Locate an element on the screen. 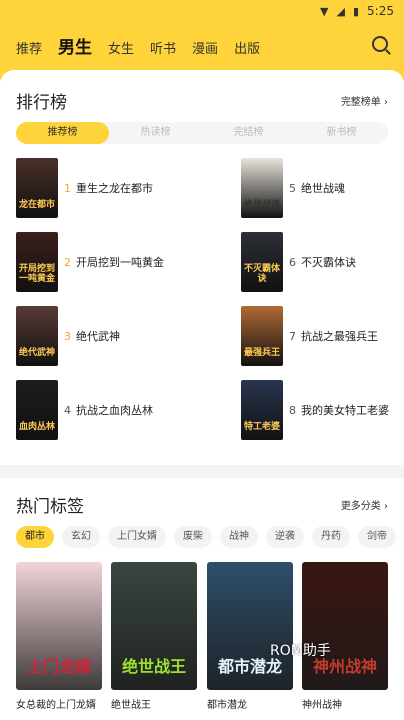  tag-chip: 逆袭 is located at coordinates (285, 537).